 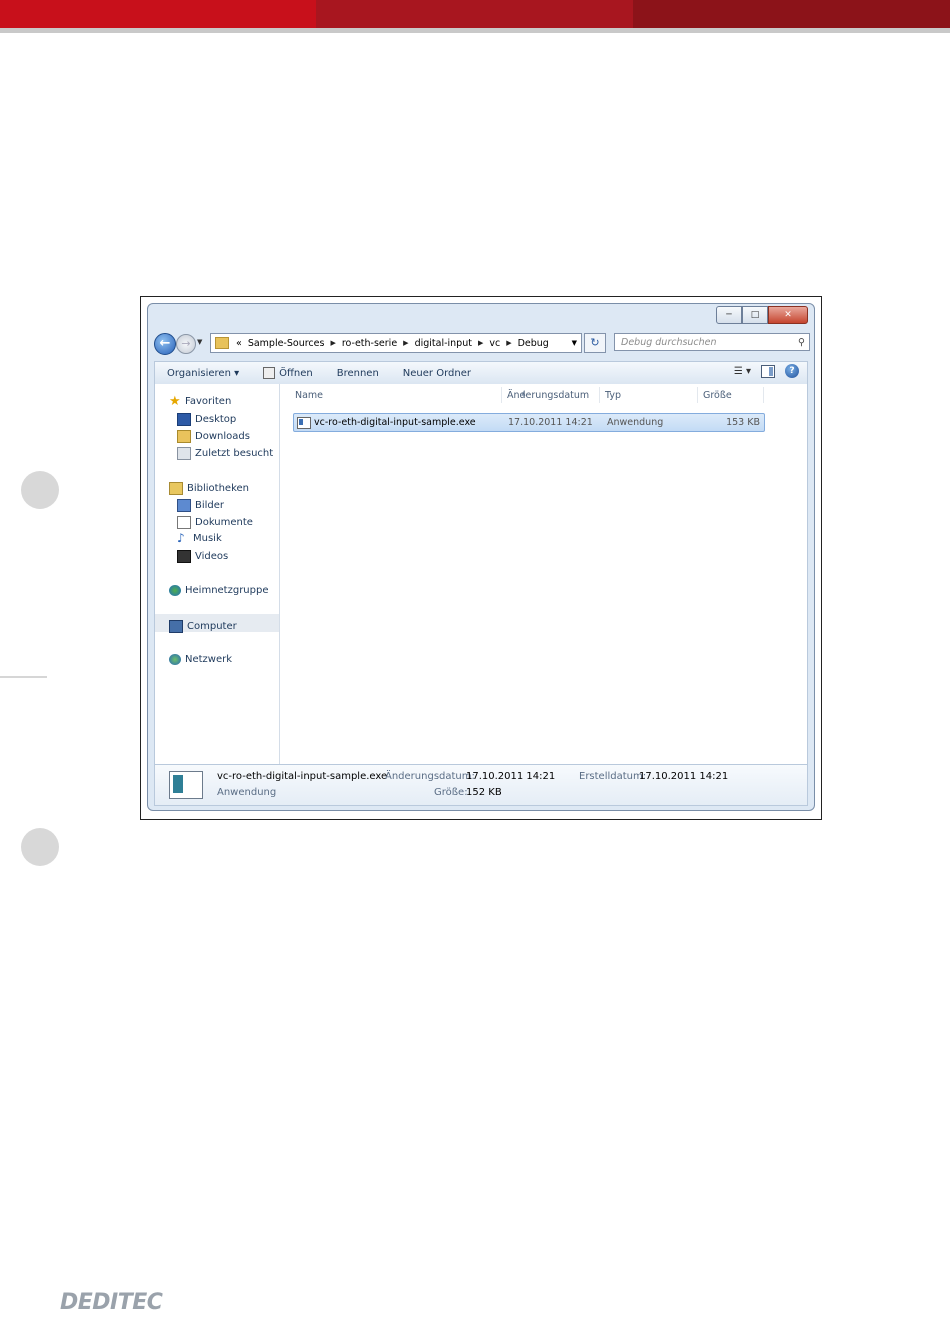 I want to click on nav-pictures-label: Bilder, so click(x=210, y=505).